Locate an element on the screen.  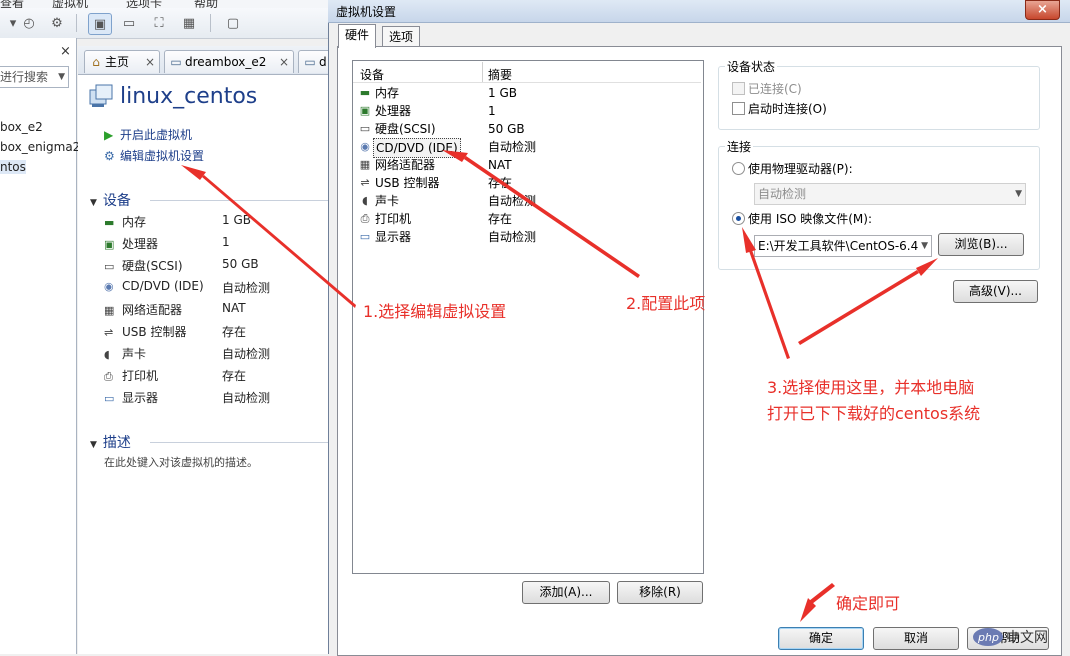
device-row-display: ▭ 显示器 自动检测 is located at coordinates (527, 237).